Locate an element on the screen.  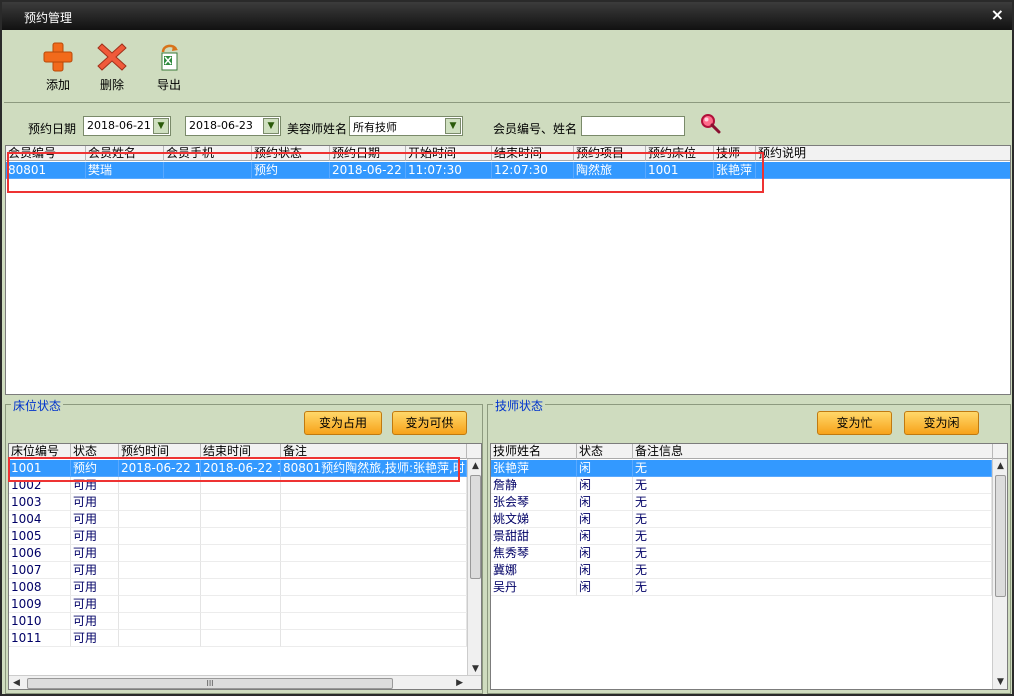
col-bed-appt-time: 预约时间 is located at coordinates (160, 451).